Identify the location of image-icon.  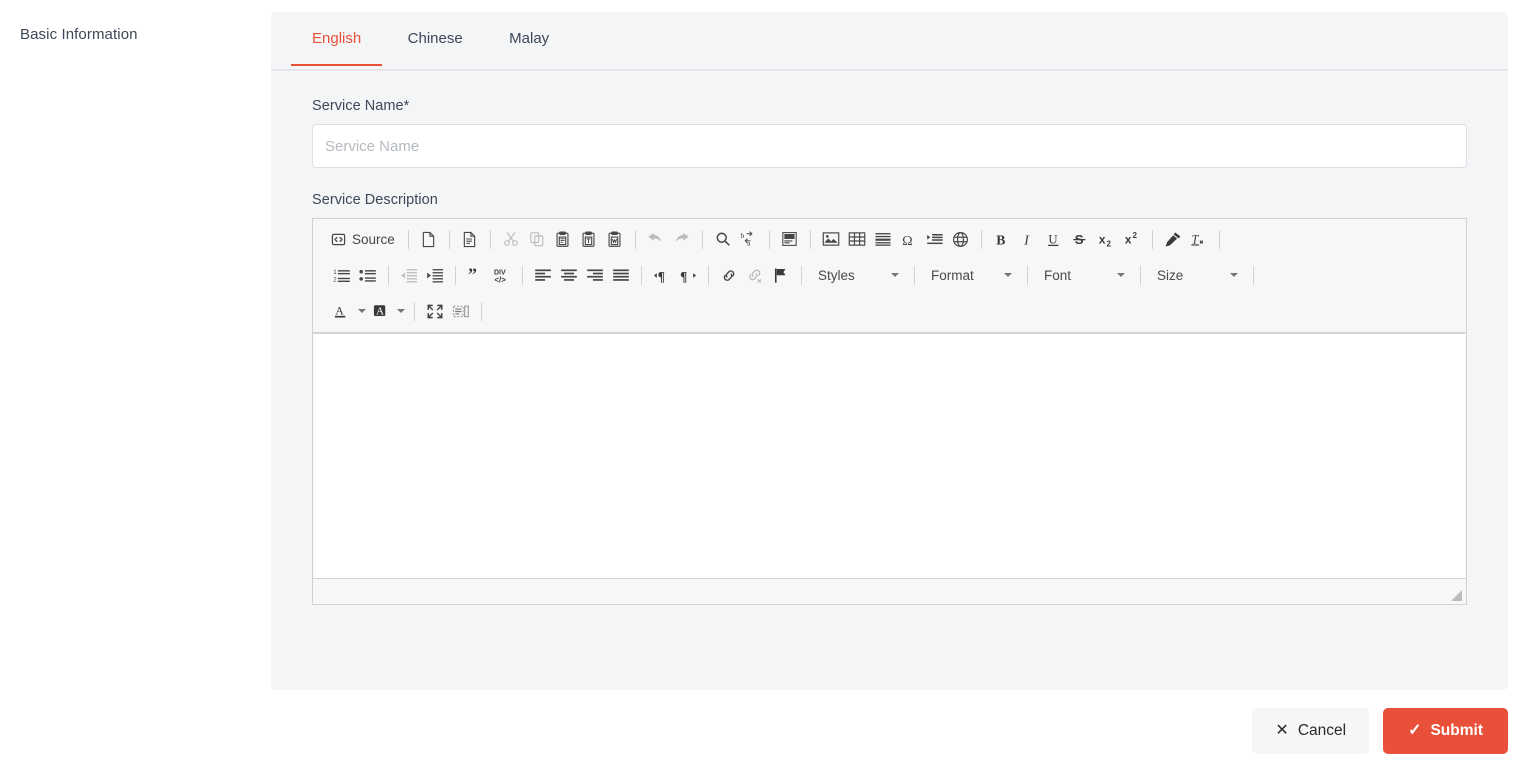
(831, 239).